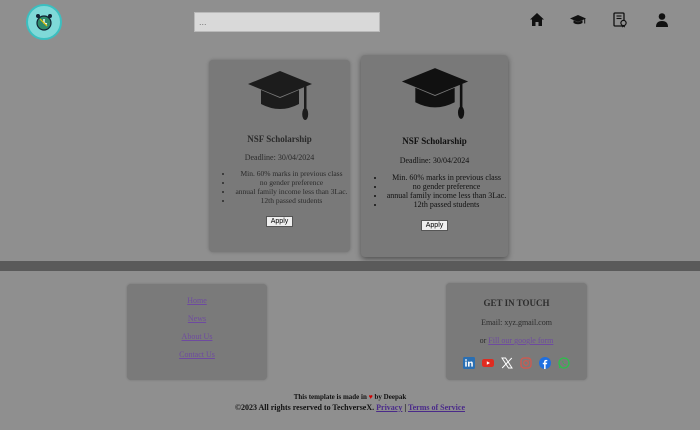 The width and height of the screenshot is (700, 430). Describe the element at coordinates (469, 363) in the screenshot. I see `linkedin-icon` at that location.